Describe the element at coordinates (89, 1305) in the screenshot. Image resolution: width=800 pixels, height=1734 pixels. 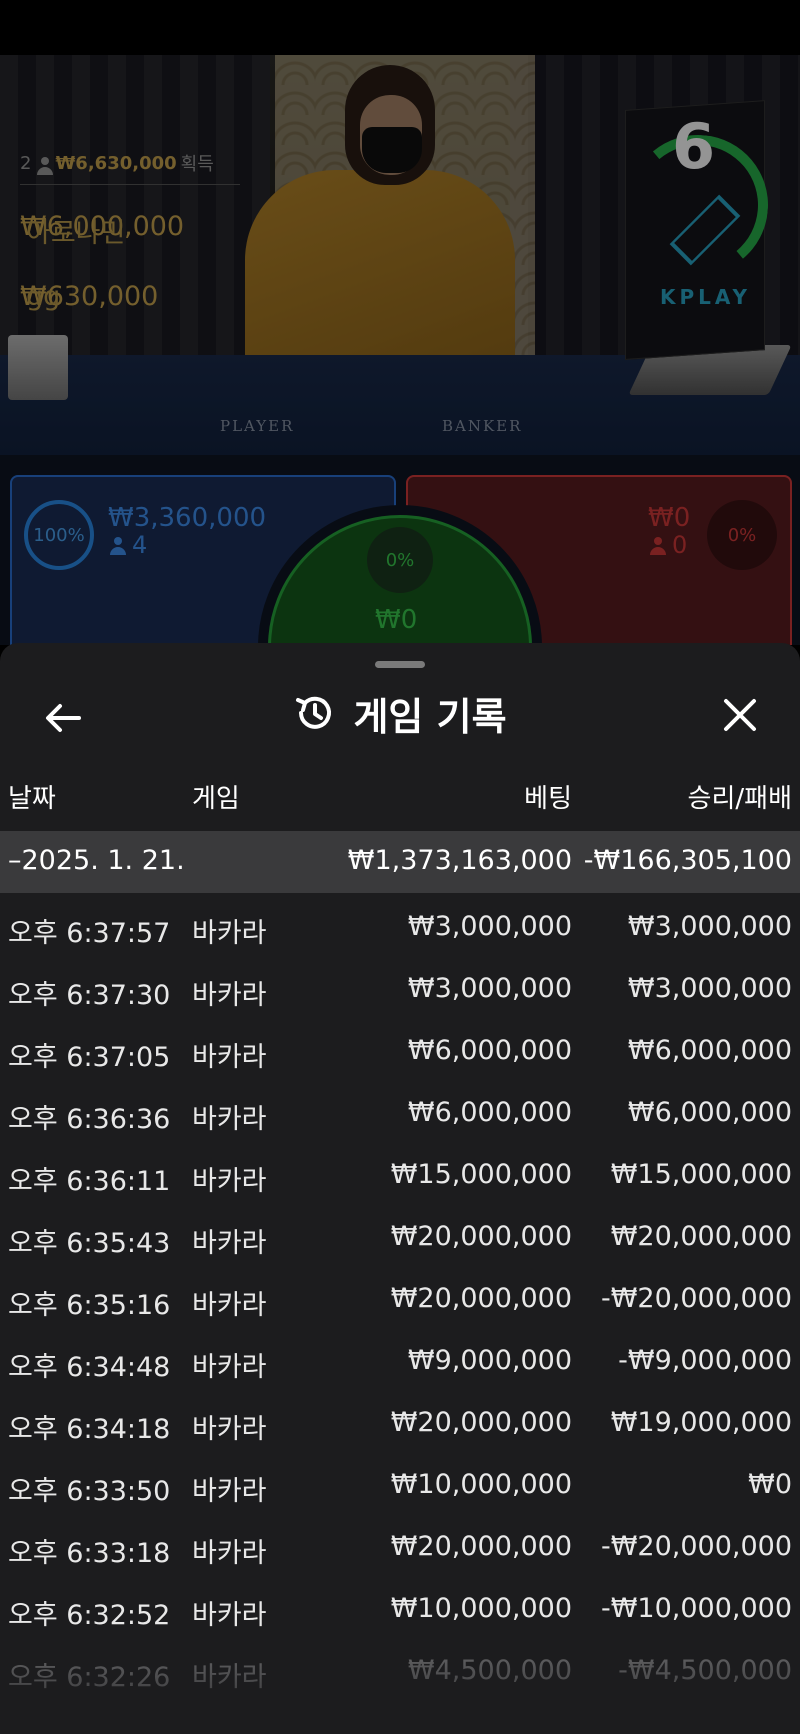
I see `row-time: 오후 6:35:16` at that location.